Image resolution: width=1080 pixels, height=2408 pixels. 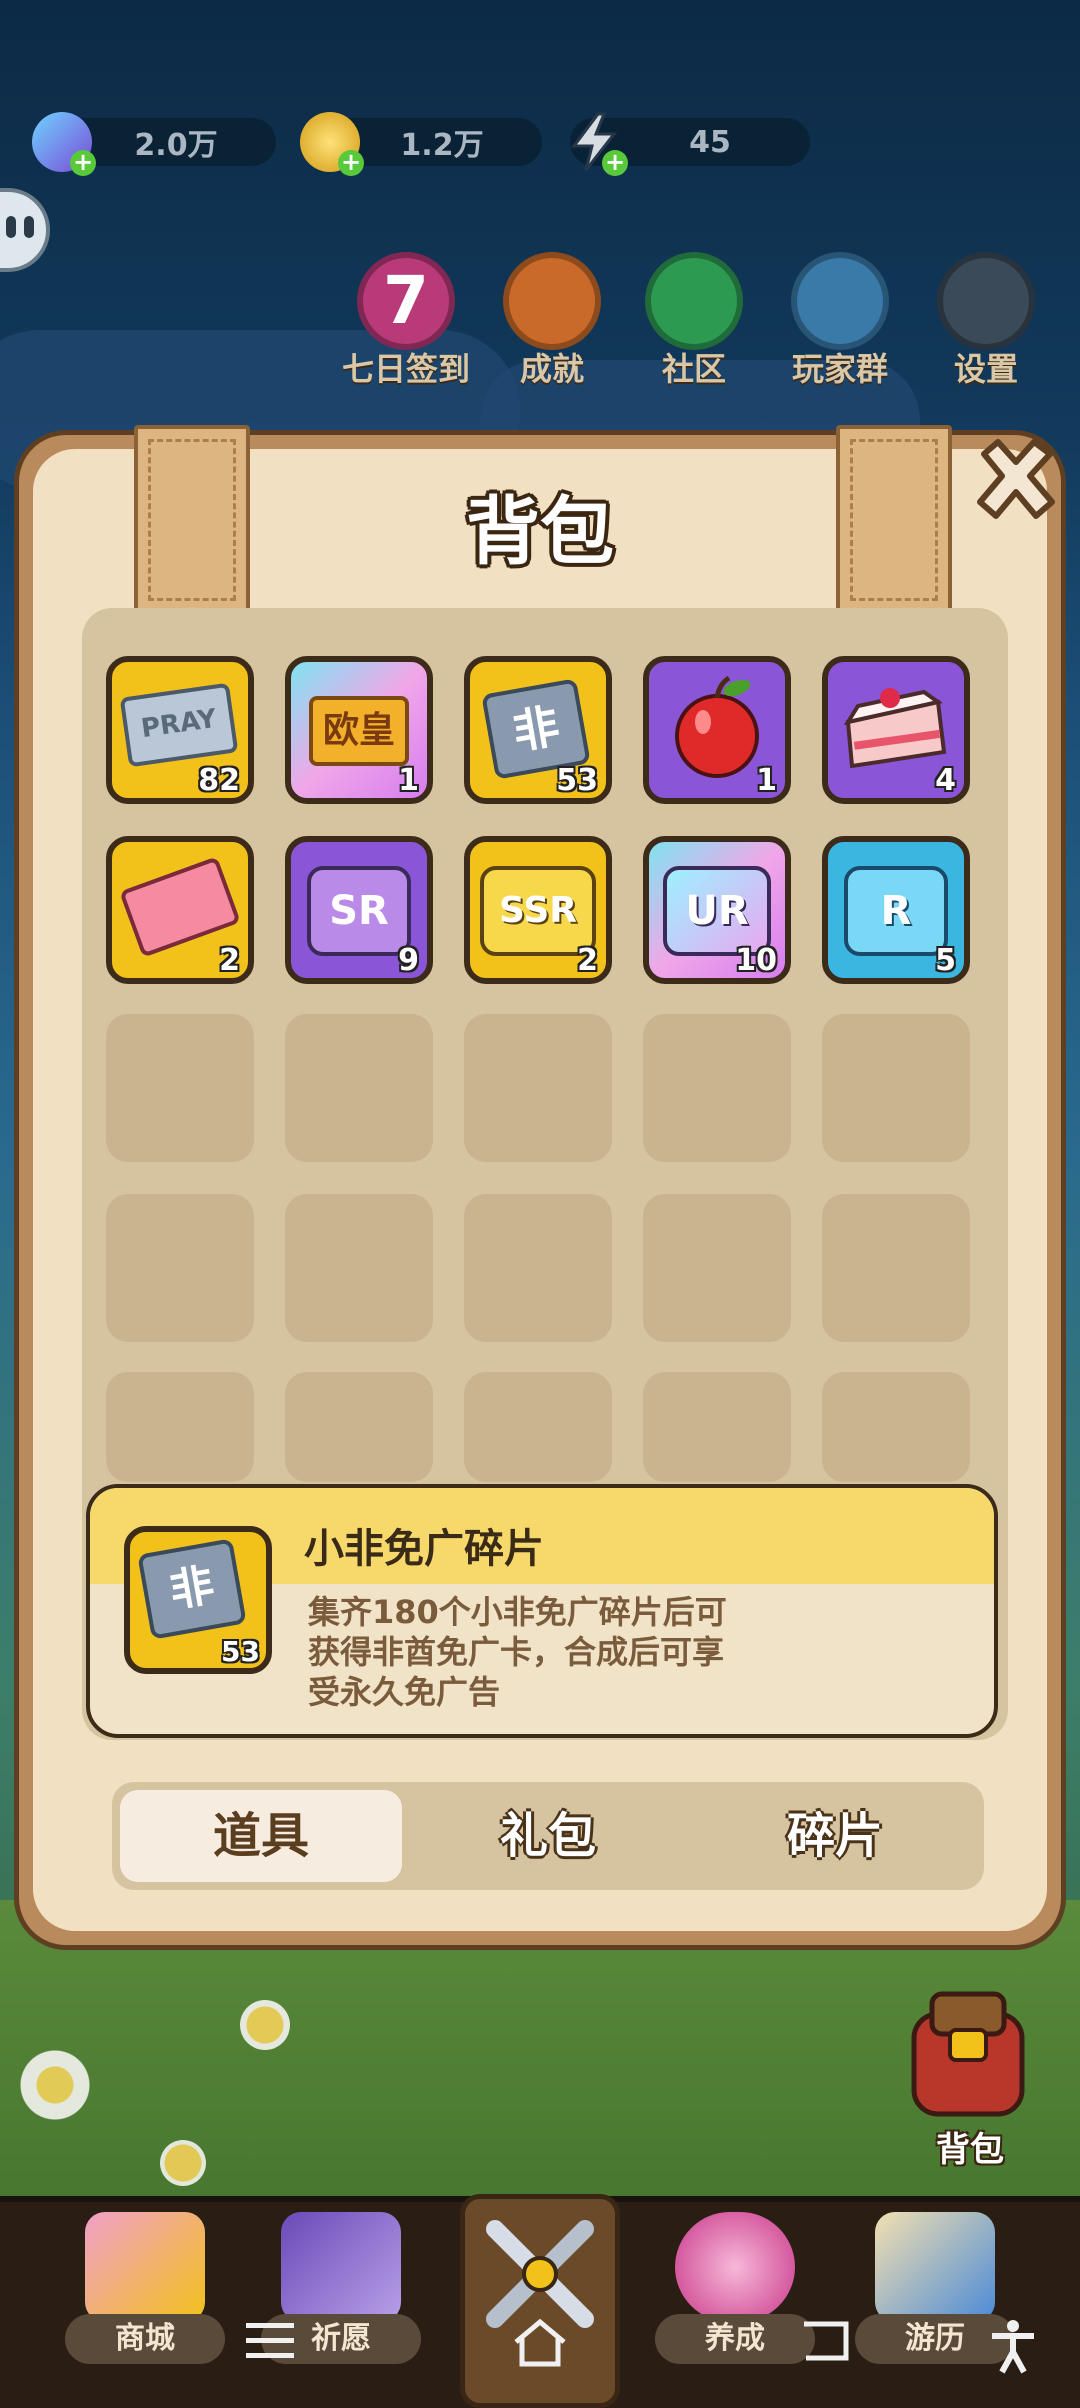 I want to click on energy-value: 45, so click(x=710, y=142).